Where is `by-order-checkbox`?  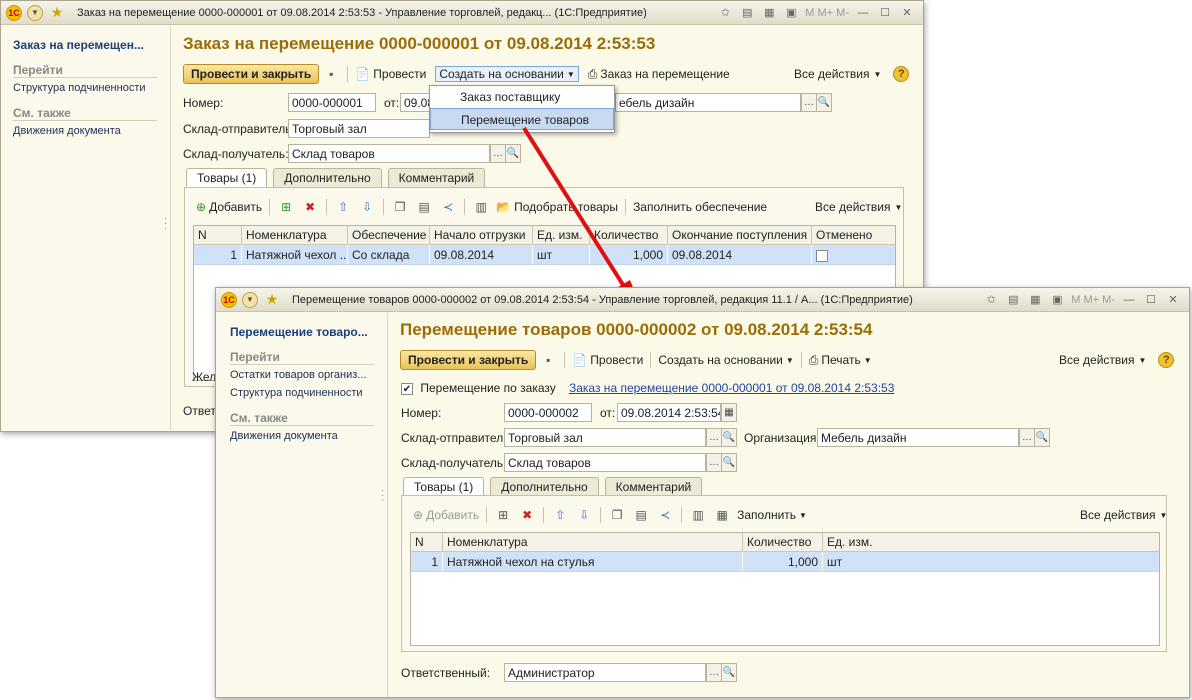
by-order-checkbox is located at coordinates (407, 388).